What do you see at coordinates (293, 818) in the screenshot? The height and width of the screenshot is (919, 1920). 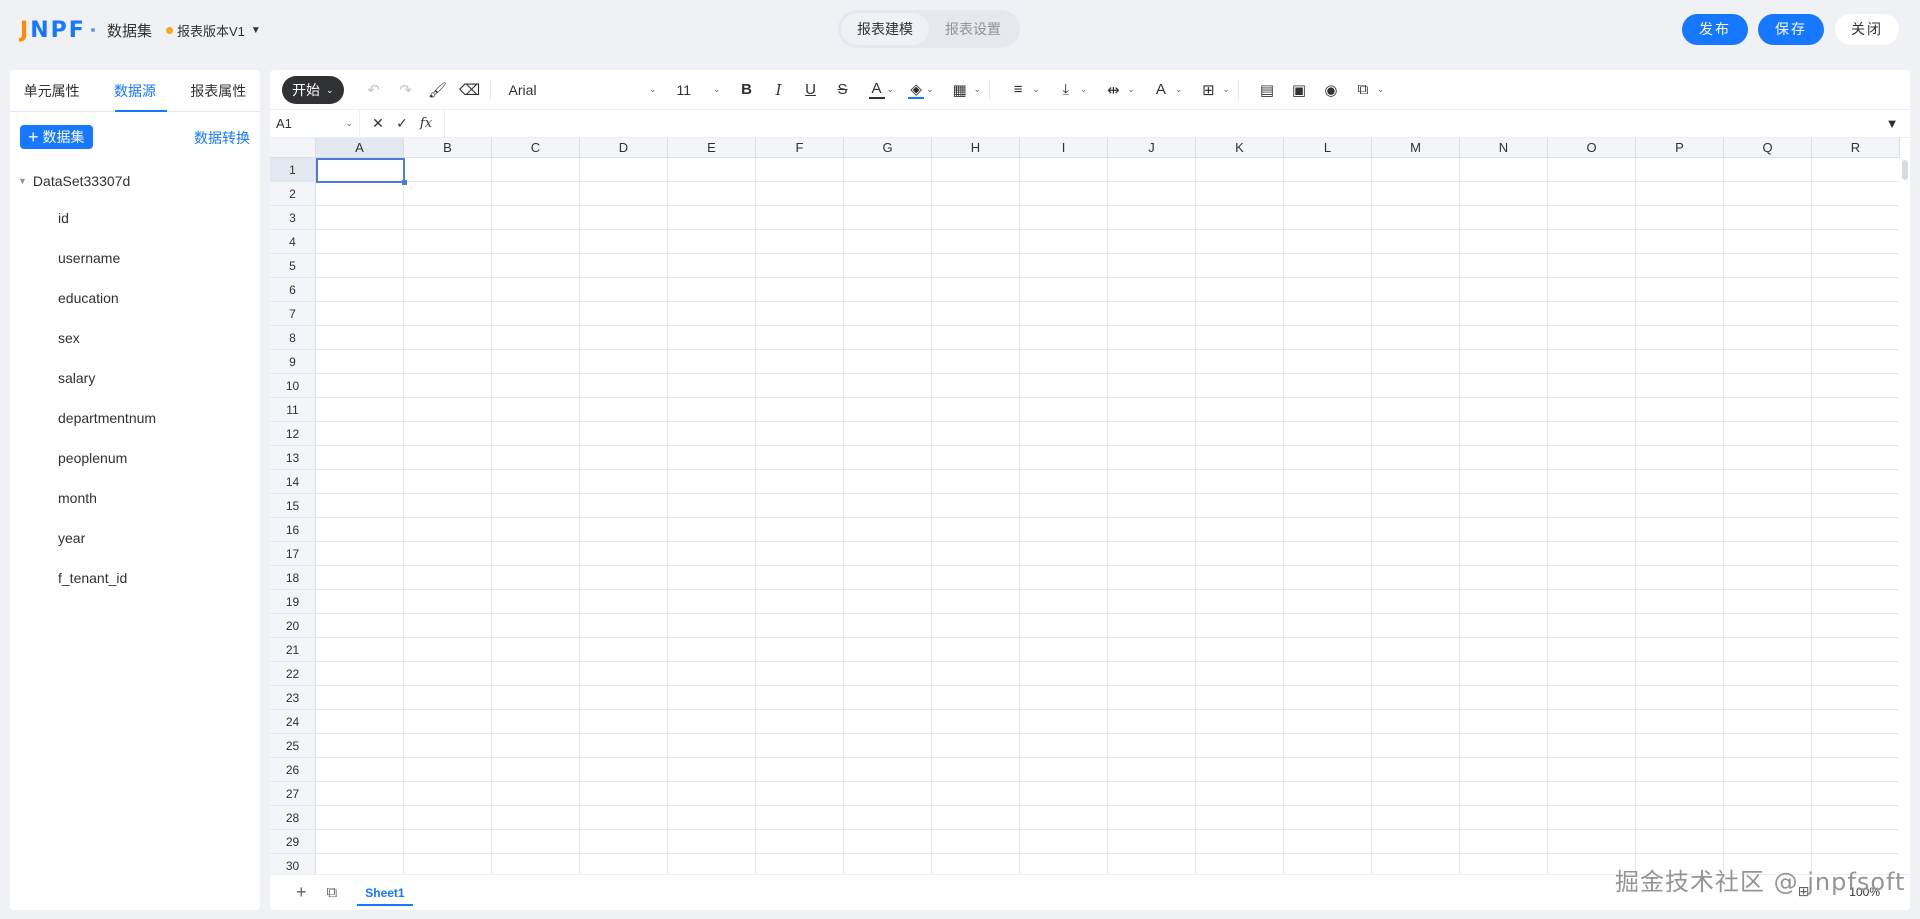 I see `row-header: 28` at bounding box center [293, 818].